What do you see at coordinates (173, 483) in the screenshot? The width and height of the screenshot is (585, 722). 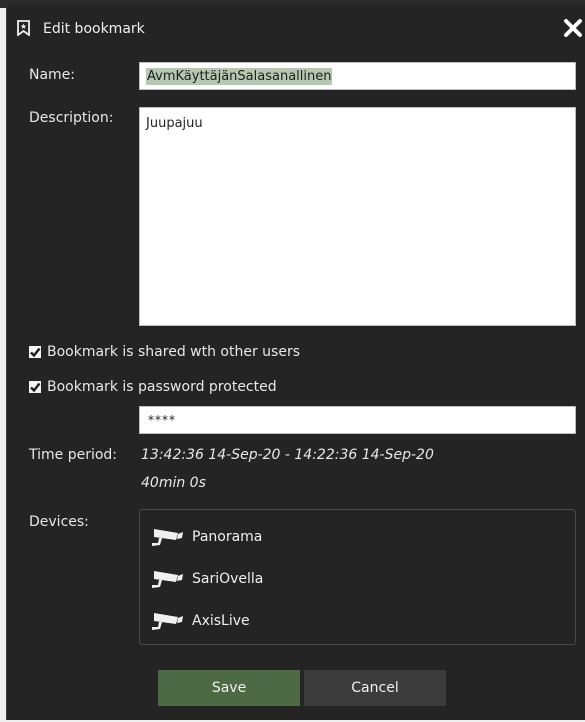 I see `duration: 40min 0s` at bounding box center [173, 483].